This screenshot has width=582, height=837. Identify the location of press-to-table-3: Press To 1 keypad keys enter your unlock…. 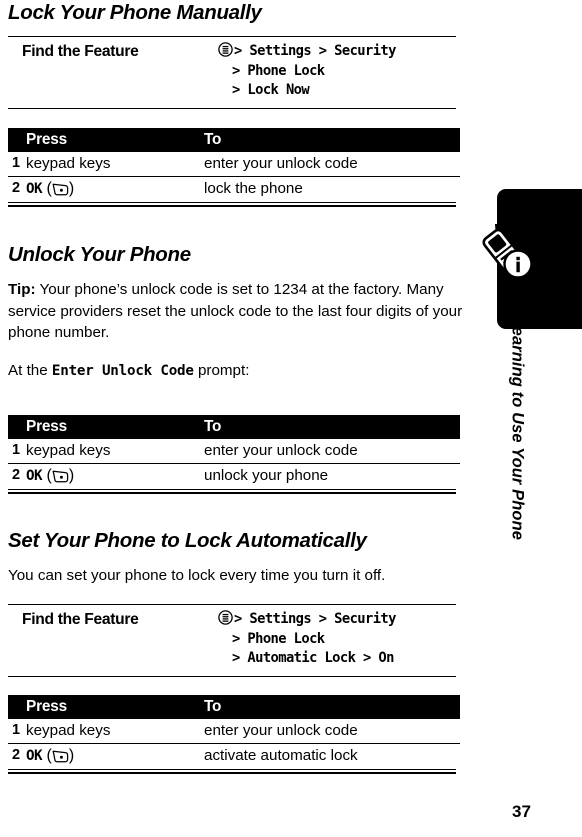
(234, 734).